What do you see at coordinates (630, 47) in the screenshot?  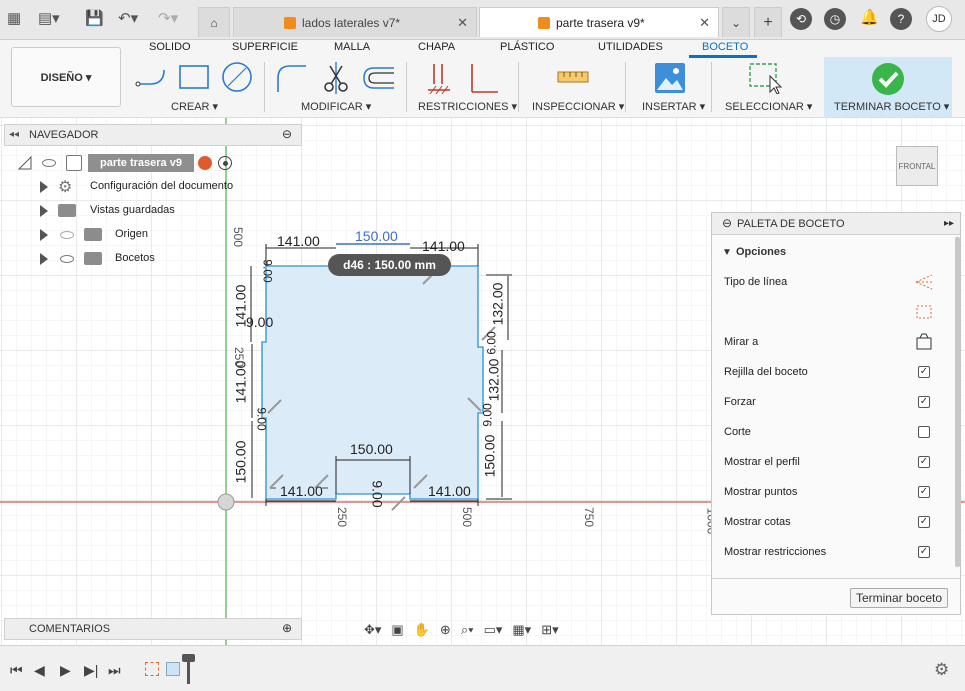 I see `tab-utilidades: UTILIDADES` at bounding box center [630, 47].